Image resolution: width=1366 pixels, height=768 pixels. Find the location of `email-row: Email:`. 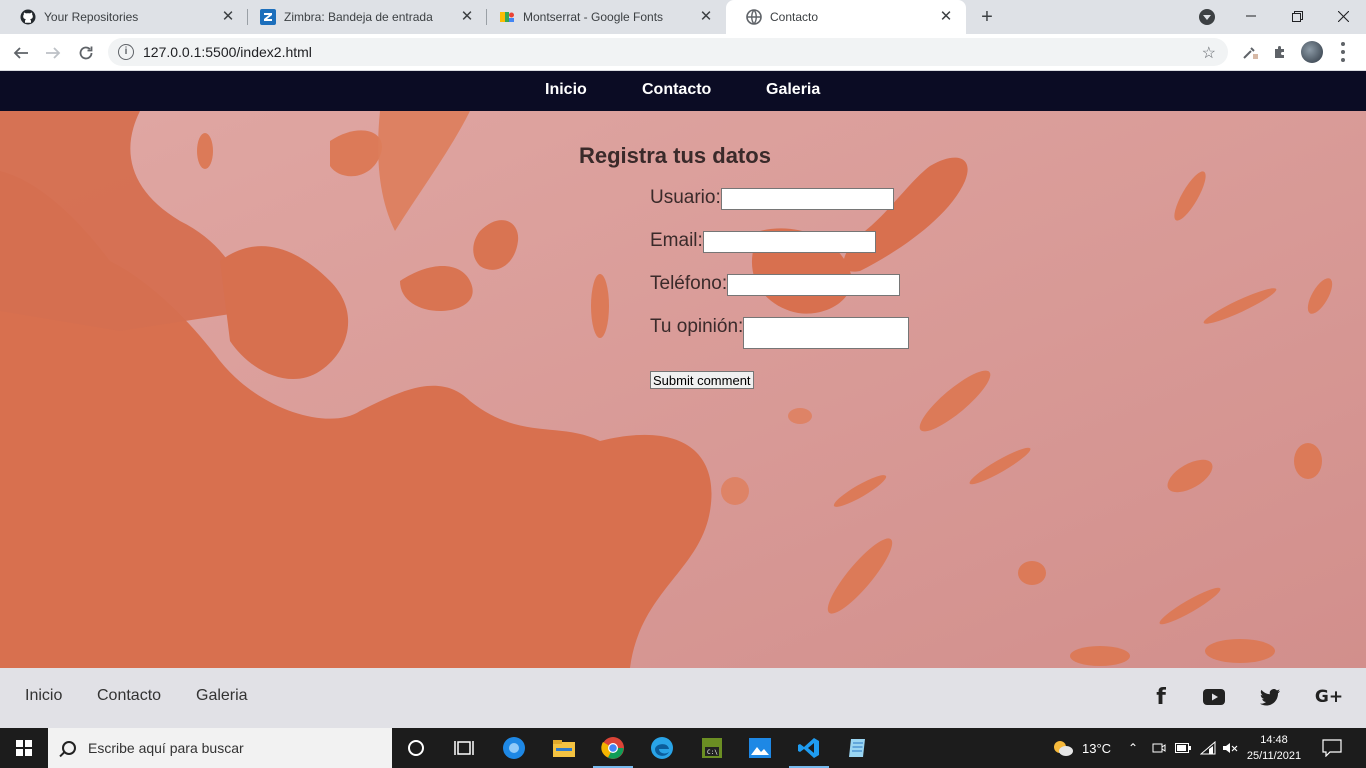

email-row: Email: is located at coordinates (763, 241).